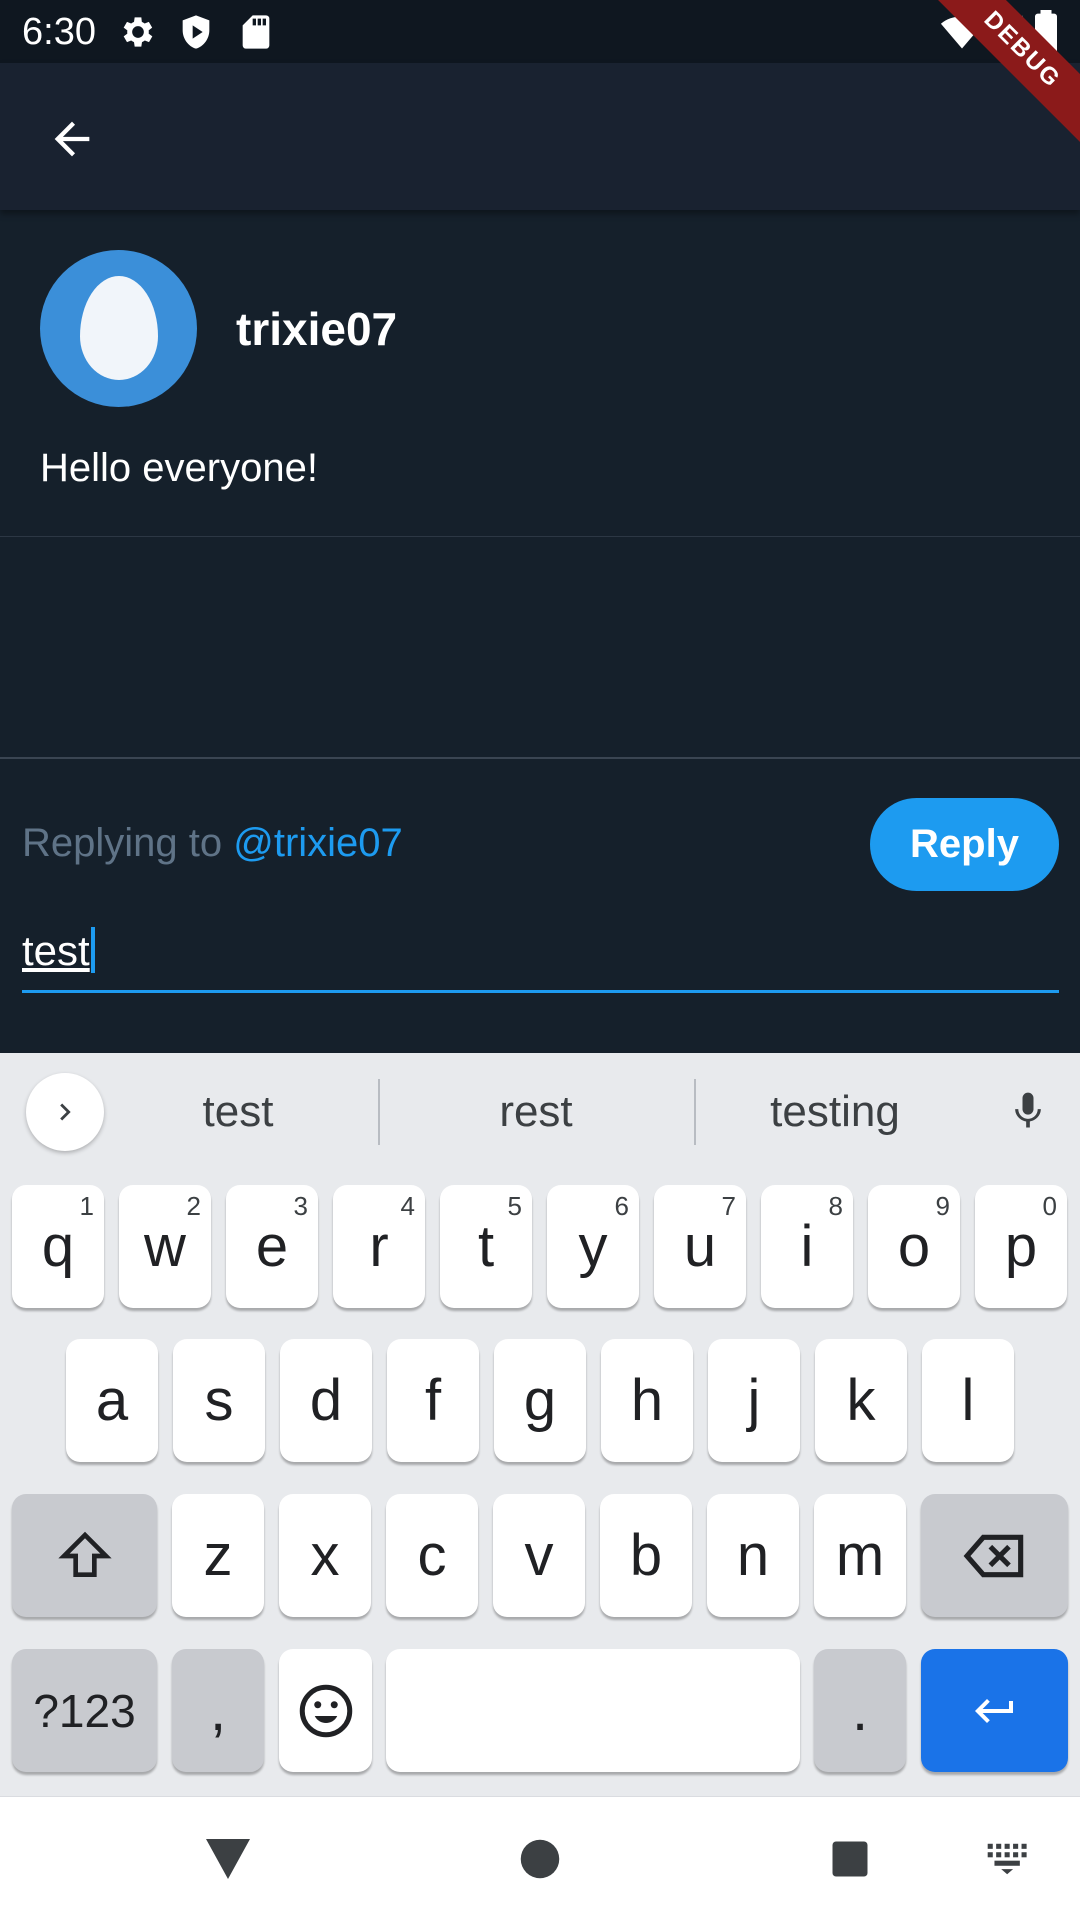 The image size is (1080, 1920). I want to click on replying-to-prefix: Replying to, so click(128, 843).